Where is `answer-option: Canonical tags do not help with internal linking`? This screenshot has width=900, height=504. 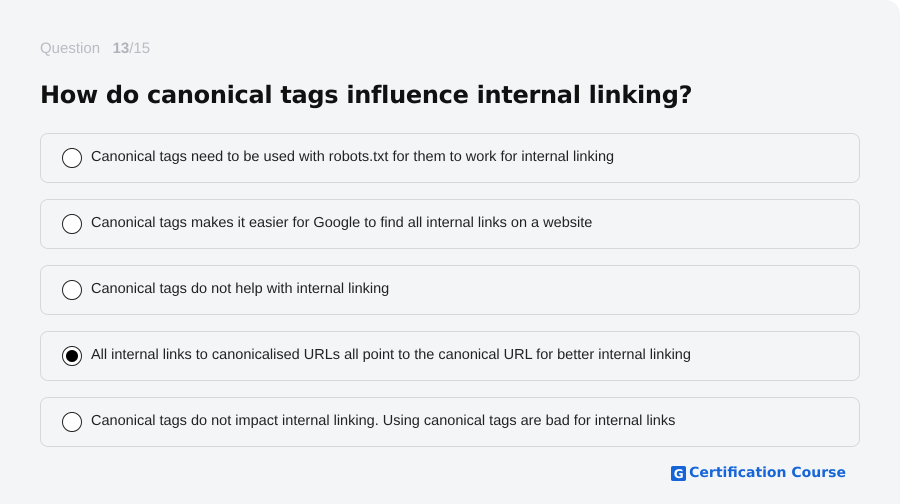 answer-option: Canonical tags do not help with internal linking is located at coordinates (450, 290).